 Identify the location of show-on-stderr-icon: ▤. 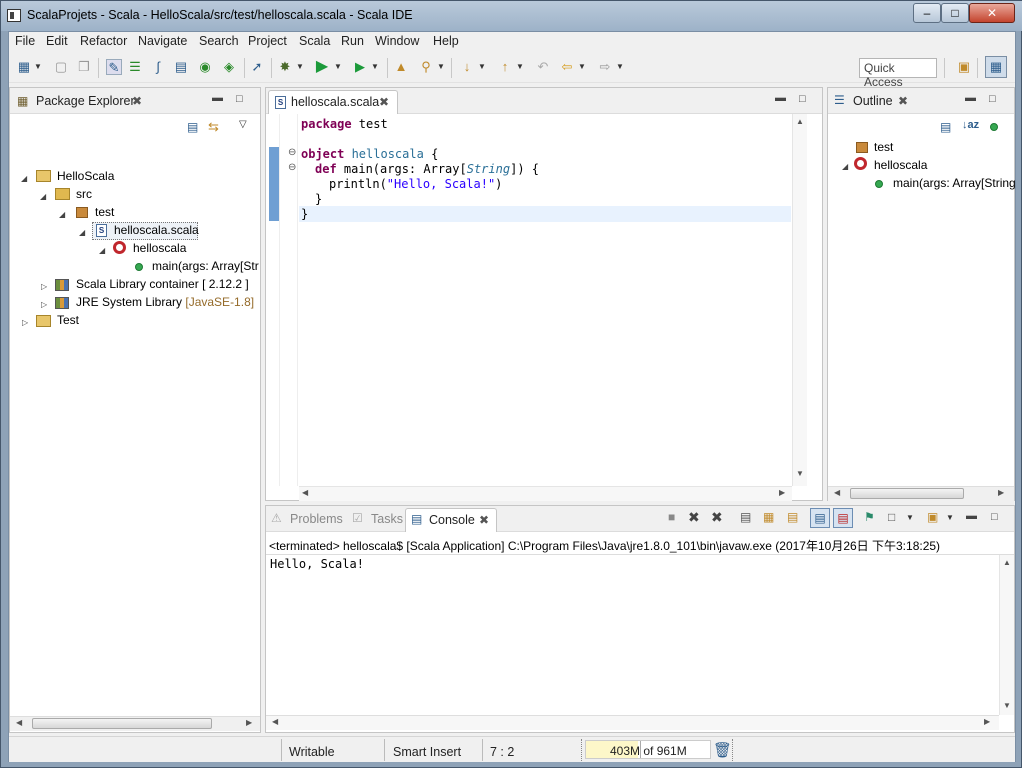
(843, 518).